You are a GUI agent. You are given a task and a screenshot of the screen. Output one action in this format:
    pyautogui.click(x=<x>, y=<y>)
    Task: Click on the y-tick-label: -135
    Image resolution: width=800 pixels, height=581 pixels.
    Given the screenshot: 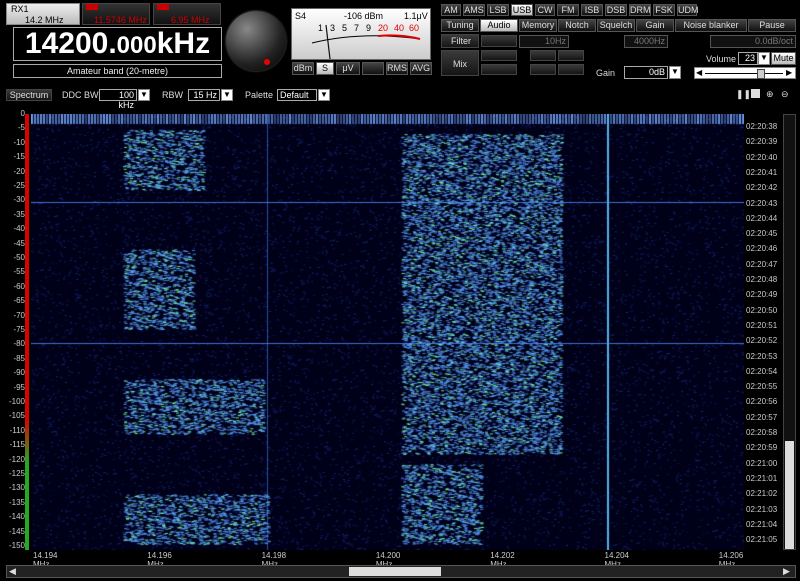 What is the action you would take?
    pyautogui.click(x=16, y=502)
    